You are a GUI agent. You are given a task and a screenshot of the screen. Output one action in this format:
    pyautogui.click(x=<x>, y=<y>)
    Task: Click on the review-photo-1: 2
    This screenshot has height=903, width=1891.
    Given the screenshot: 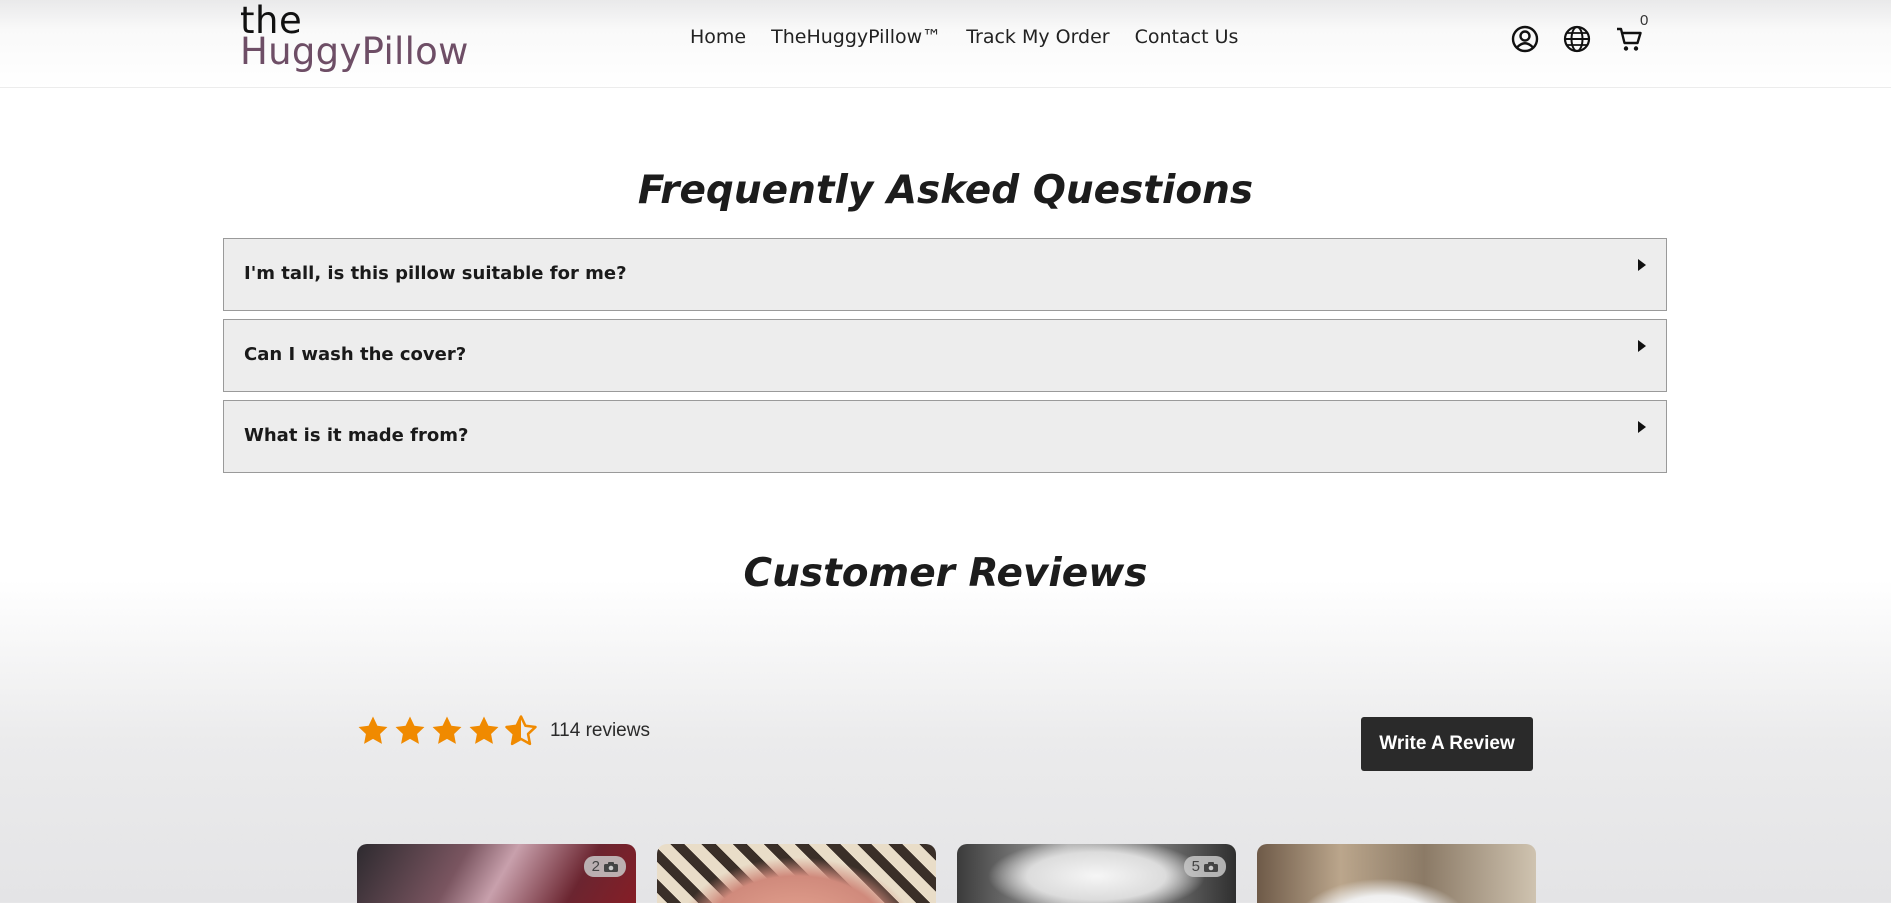 What is the action you would take?
    pyautogui.click(x=496, y=873)
    